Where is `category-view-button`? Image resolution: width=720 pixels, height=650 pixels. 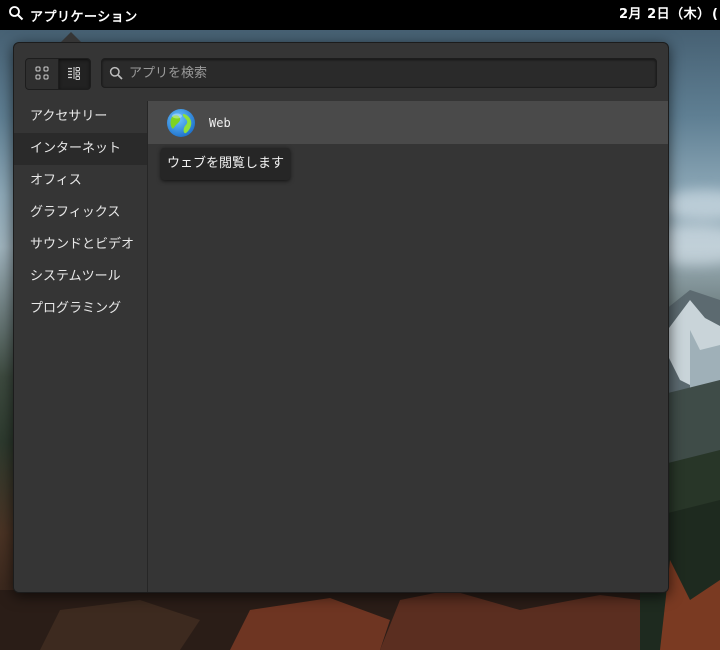 category-view-button is located at coordinates (73, 74).